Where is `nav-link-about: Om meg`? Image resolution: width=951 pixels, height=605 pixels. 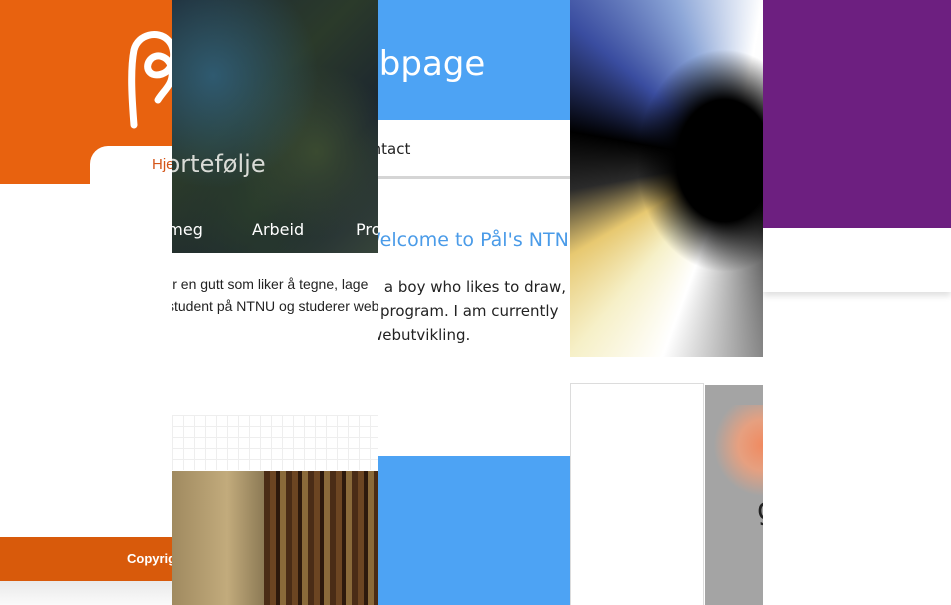
nav-link-about: Om meg is located at coordinates (187, 229).